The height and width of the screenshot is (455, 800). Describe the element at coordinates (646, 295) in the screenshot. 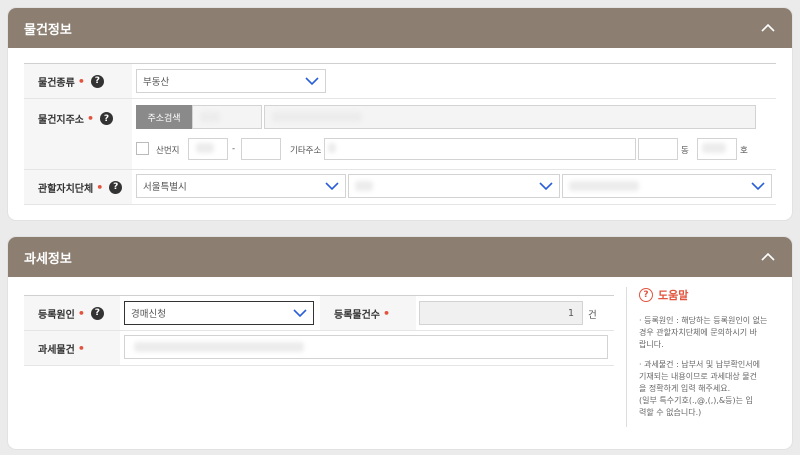

I see `help-circle-question-icon: ?` at that location.